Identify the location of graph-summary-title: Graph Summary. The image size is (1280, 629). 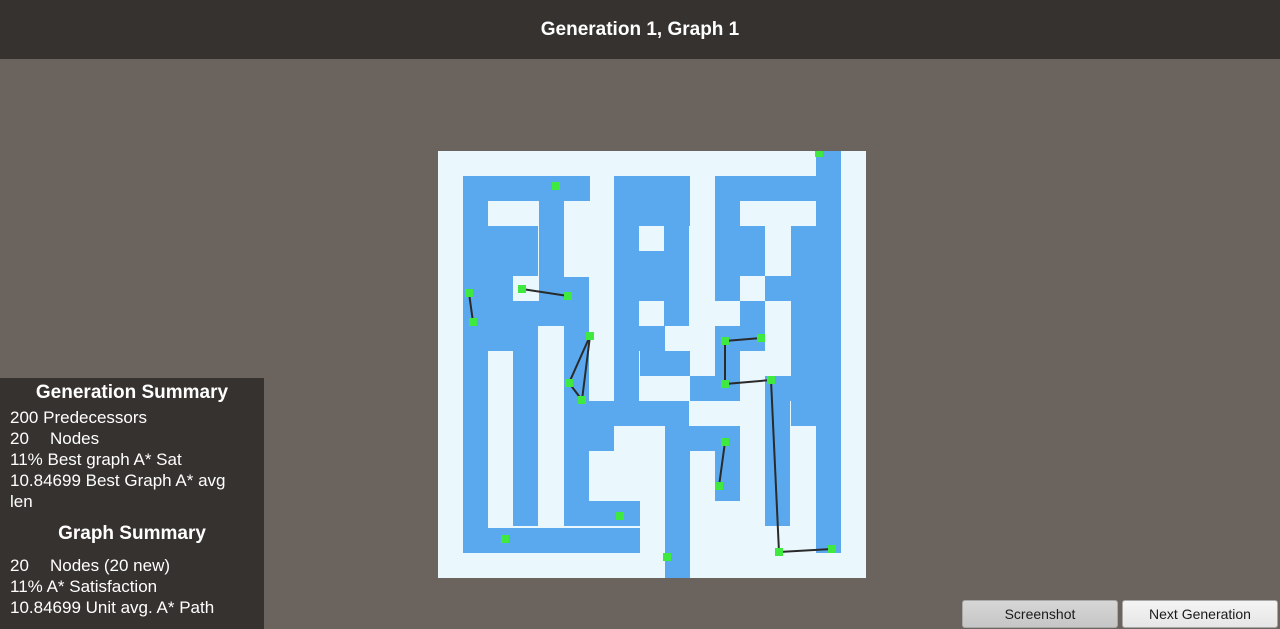
(132, 533).